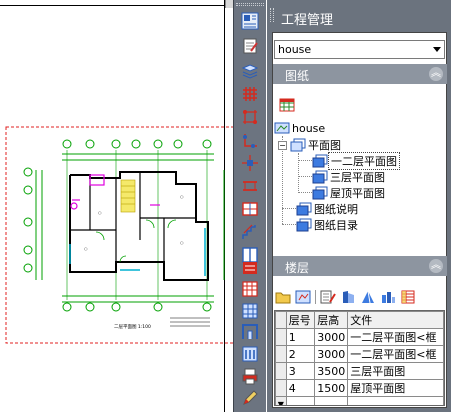 The width and height of the screenshot is (451, 412). I want to click on column-header-height: 层高, so click(331, 320).